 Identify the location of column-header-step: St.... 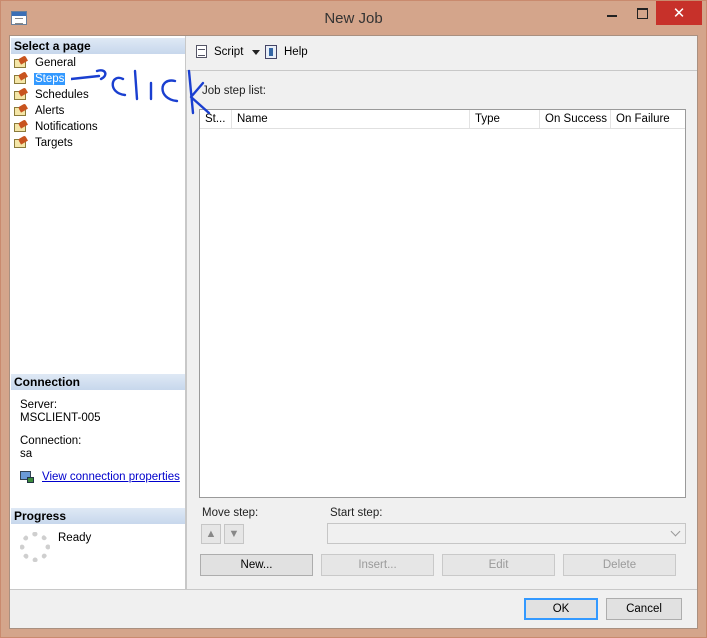
(216, 119).